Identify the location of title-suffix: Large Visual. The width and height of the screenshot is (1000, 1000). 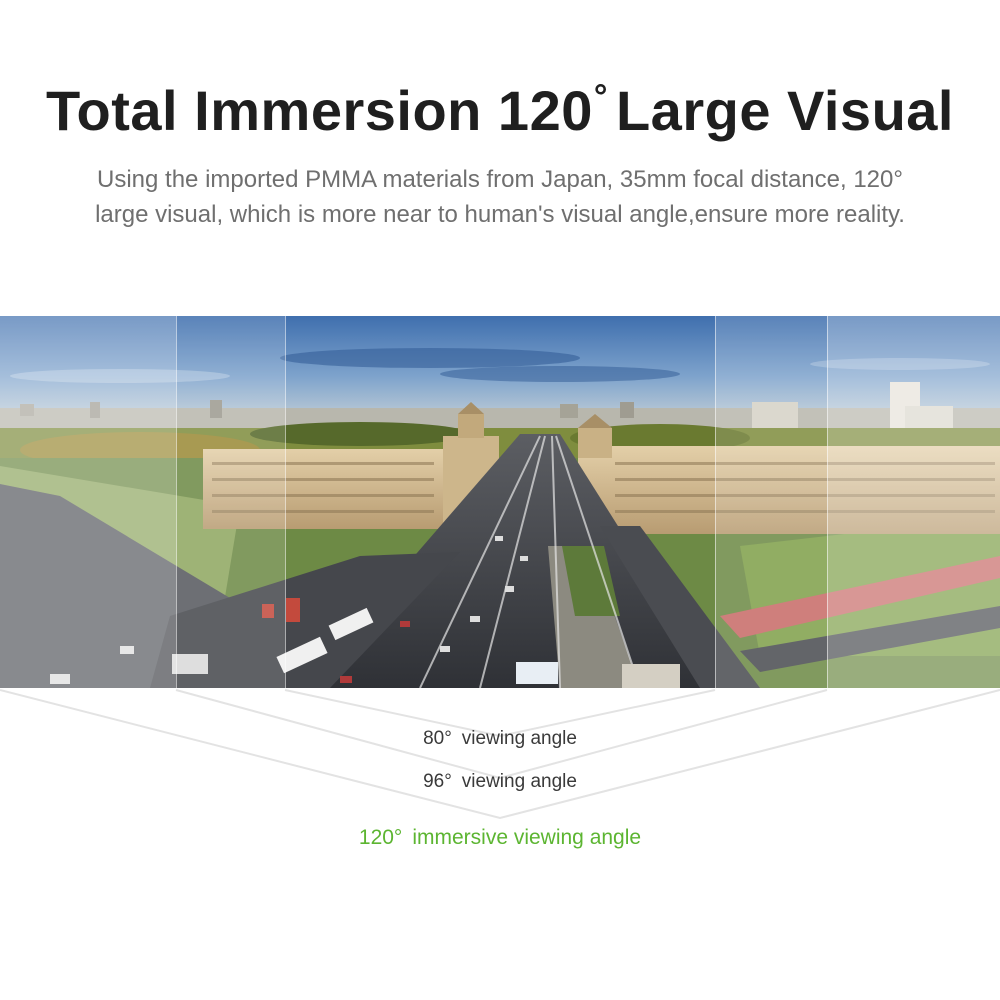
(784, 110).